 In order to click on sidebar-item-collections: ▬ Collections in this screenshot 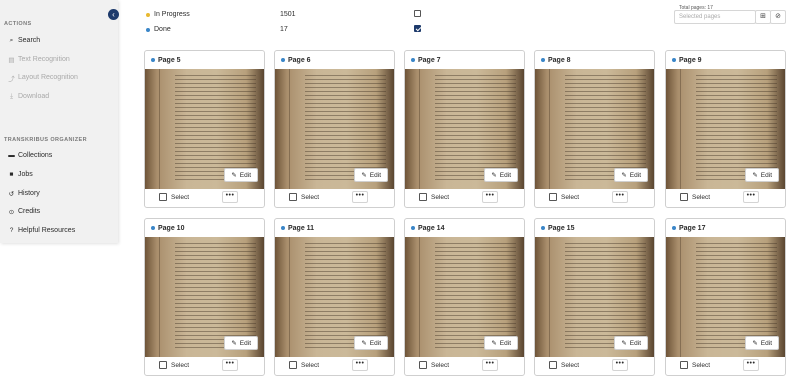, I will do `click(30, 155)`.